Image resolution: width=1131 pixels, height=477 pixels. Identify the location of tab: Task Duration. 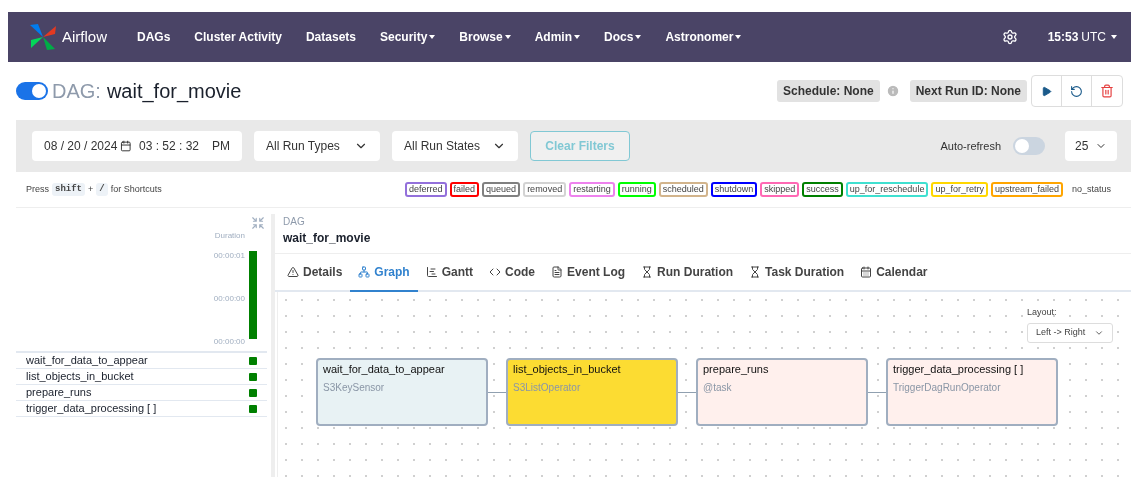
(797, 272).